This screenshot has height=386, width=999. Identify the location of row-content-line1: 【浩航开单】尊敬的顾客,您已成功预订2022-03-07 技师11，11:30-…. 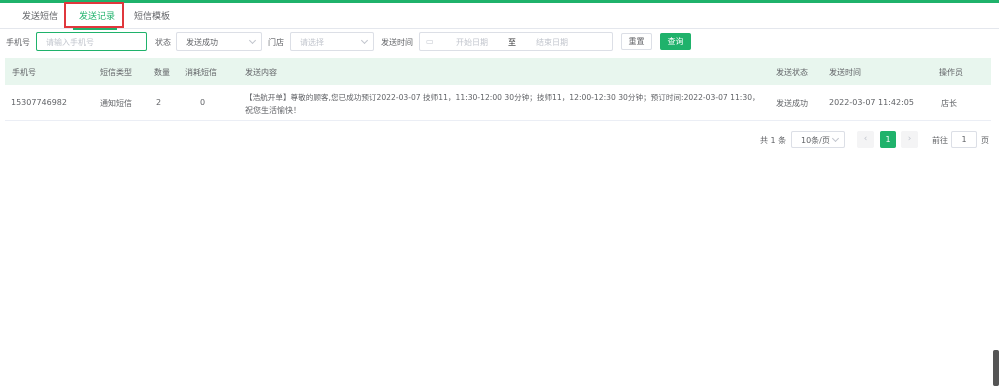
(502, 97).